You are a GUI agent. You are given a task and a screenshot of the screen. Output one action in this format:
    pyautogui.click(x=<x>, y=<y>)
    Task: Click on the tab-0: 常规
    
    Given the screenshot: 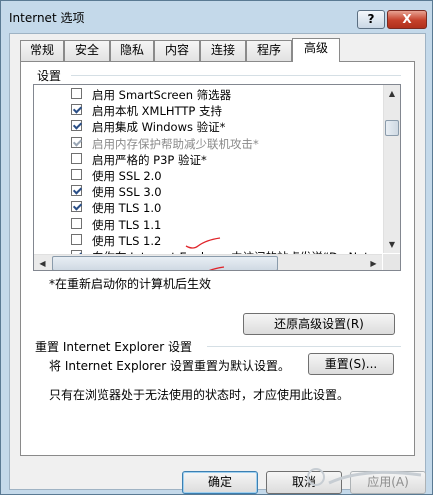 What is the action you would take?
    pyautogui.click(x=42, y=50)
    